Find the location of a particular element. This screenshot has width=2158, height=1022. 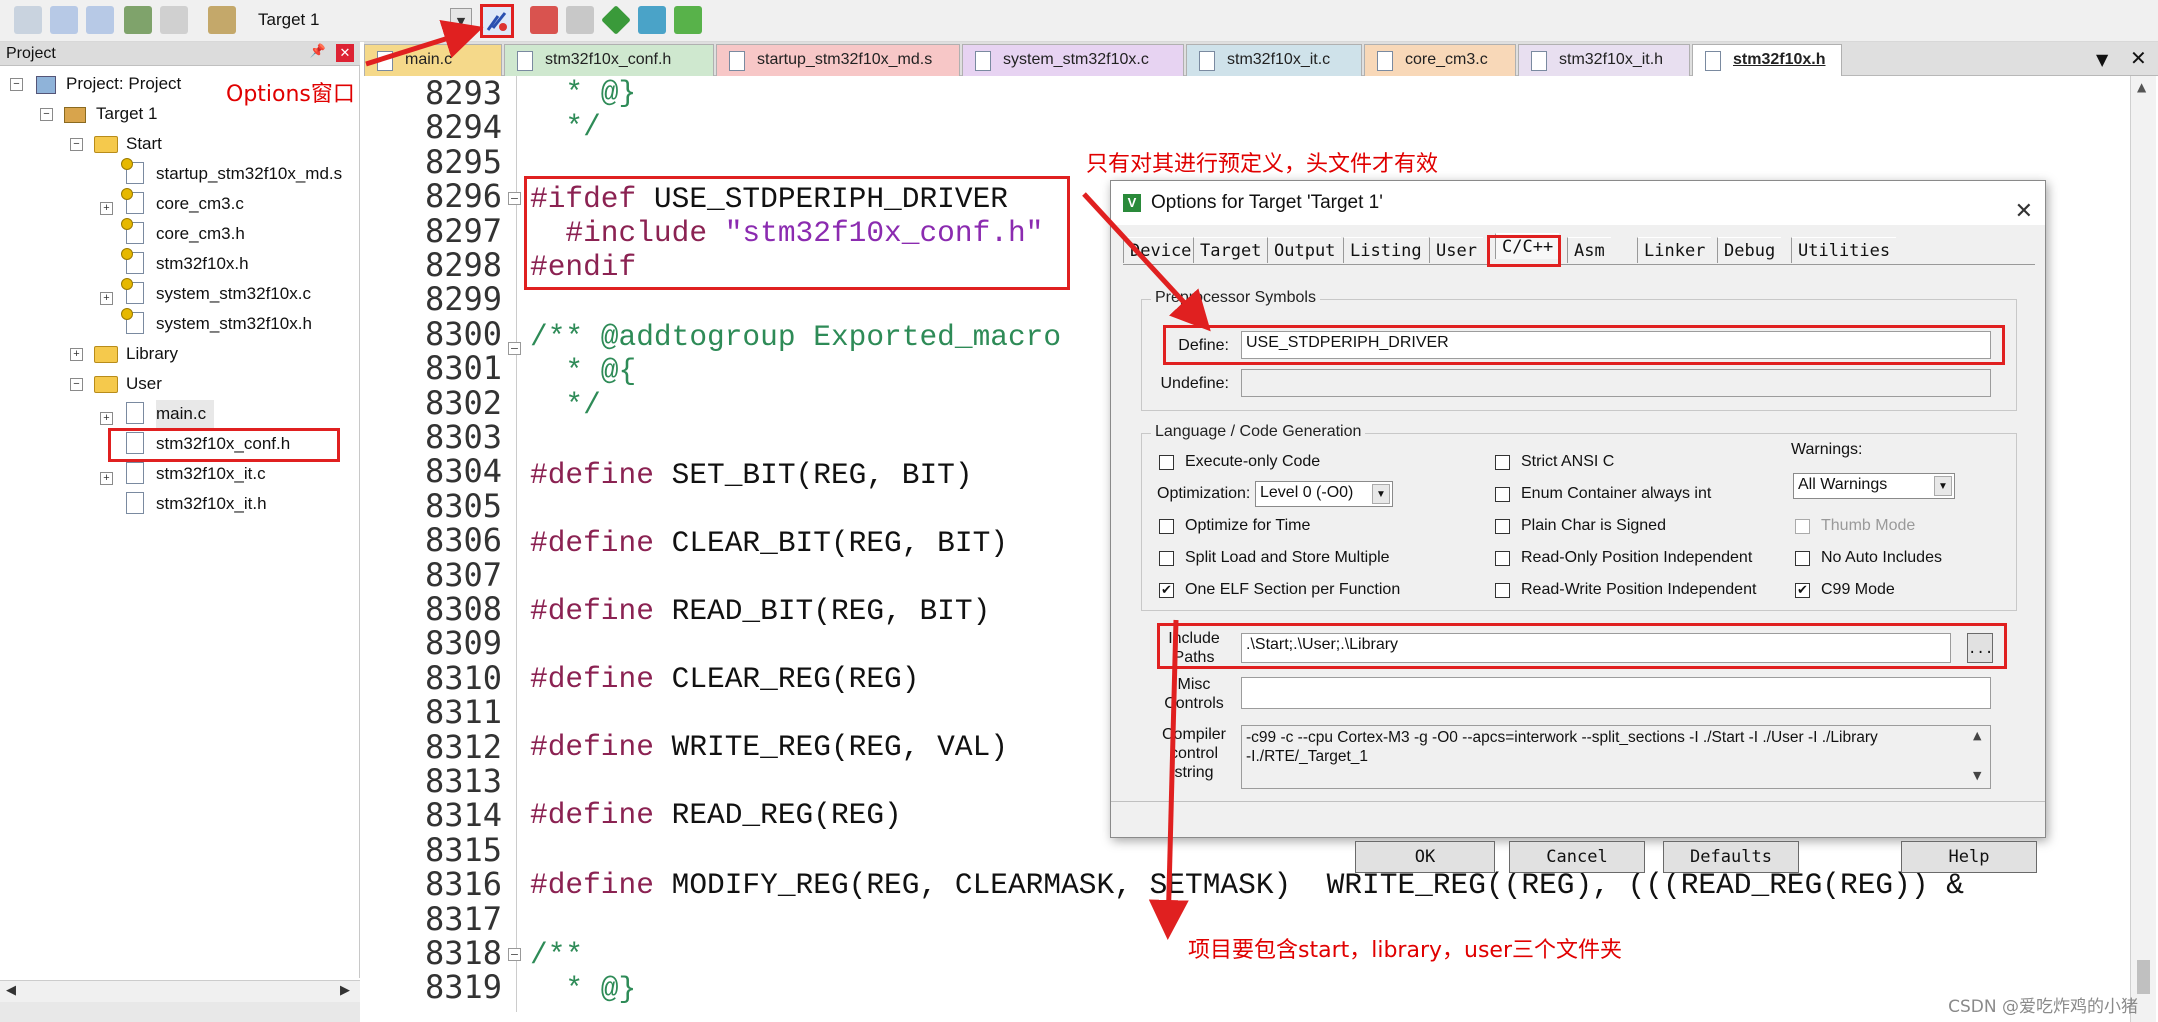

translate-icon is located at coordinates (28, 20).